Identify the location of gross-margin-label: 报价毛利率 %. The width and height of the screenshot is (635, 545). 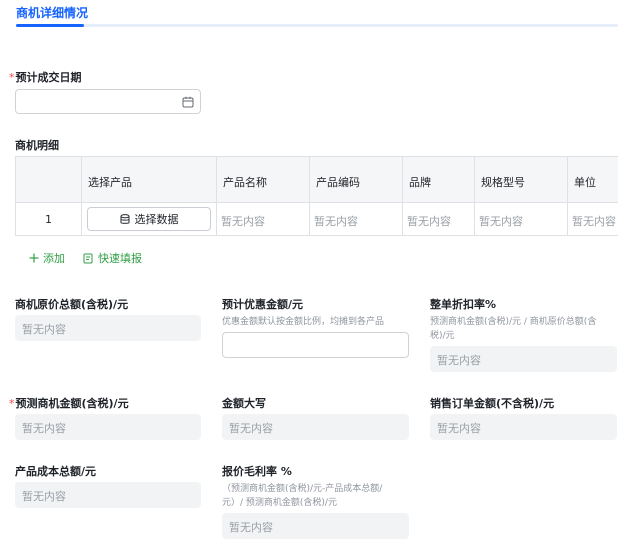
(257, 471).